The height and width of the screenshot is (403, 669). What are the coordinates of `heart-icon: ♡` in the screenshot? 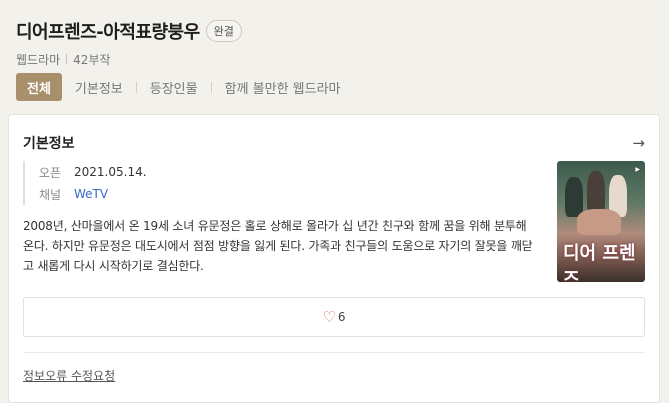 It's located at (329, 317).